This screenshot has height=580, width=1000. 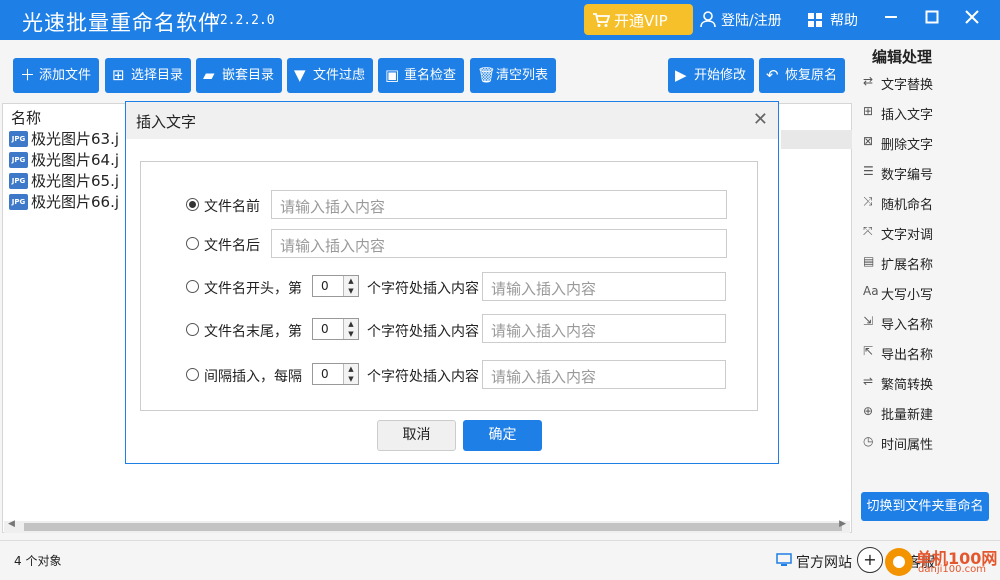 What do you see at coordinates (772, 75) in the screenshot?
I see `undo-icon: ↶` at bounding box center [772, 75].